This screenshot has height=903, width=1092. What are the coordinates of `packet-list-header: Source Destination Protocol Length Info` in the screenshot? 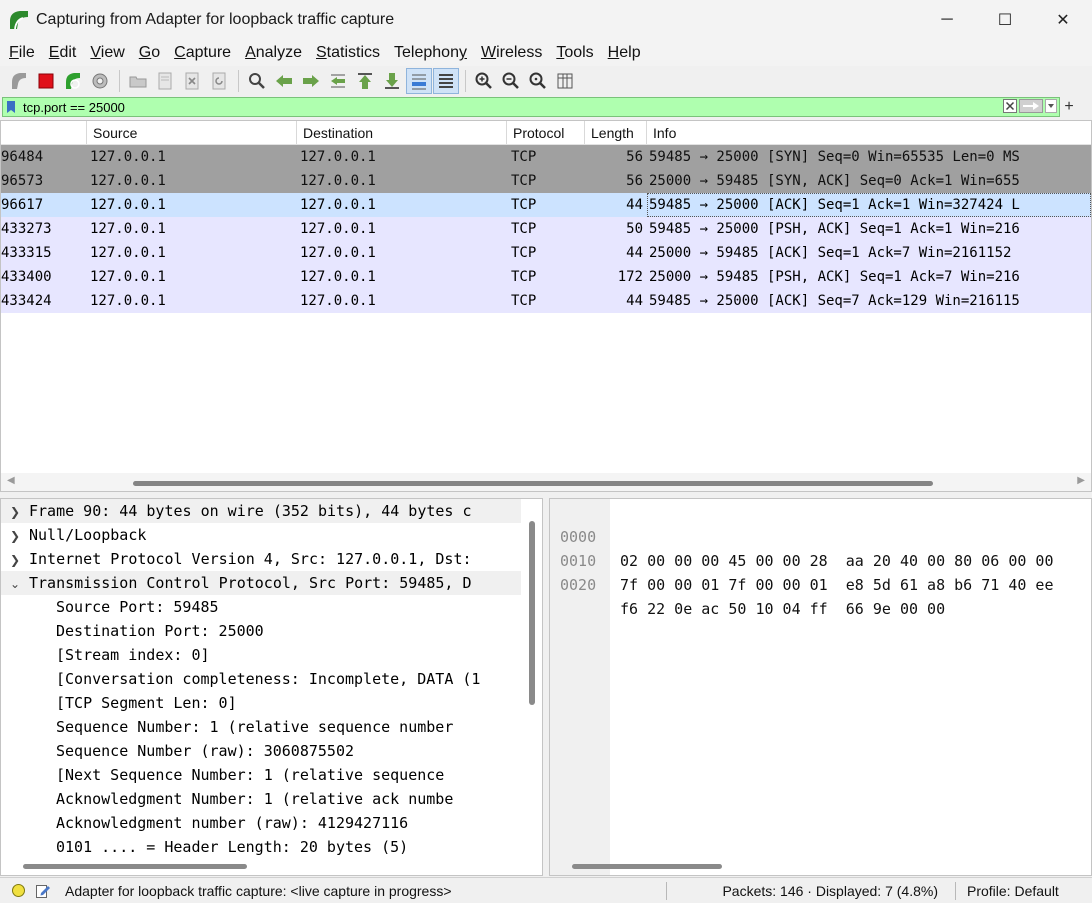 It's located at (546, 133).